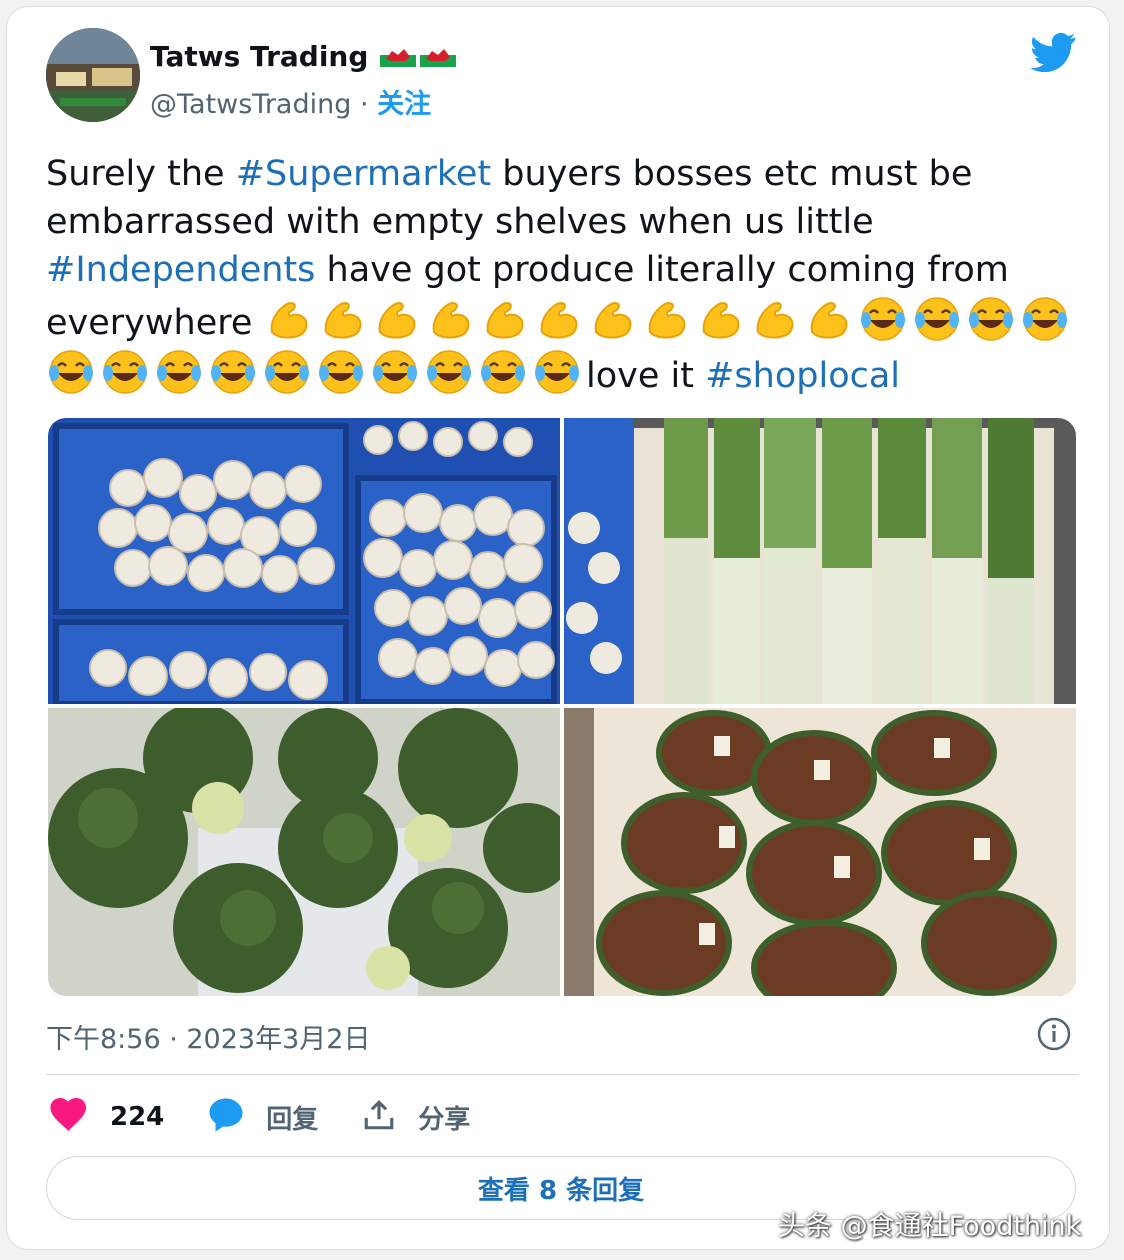 The image size is (1124, 1260). What do you see at coordinates (802, 376) in the screenshot?
I see `hashtag-shoplocal: #shoplocal` at bounding box center [802, 376].